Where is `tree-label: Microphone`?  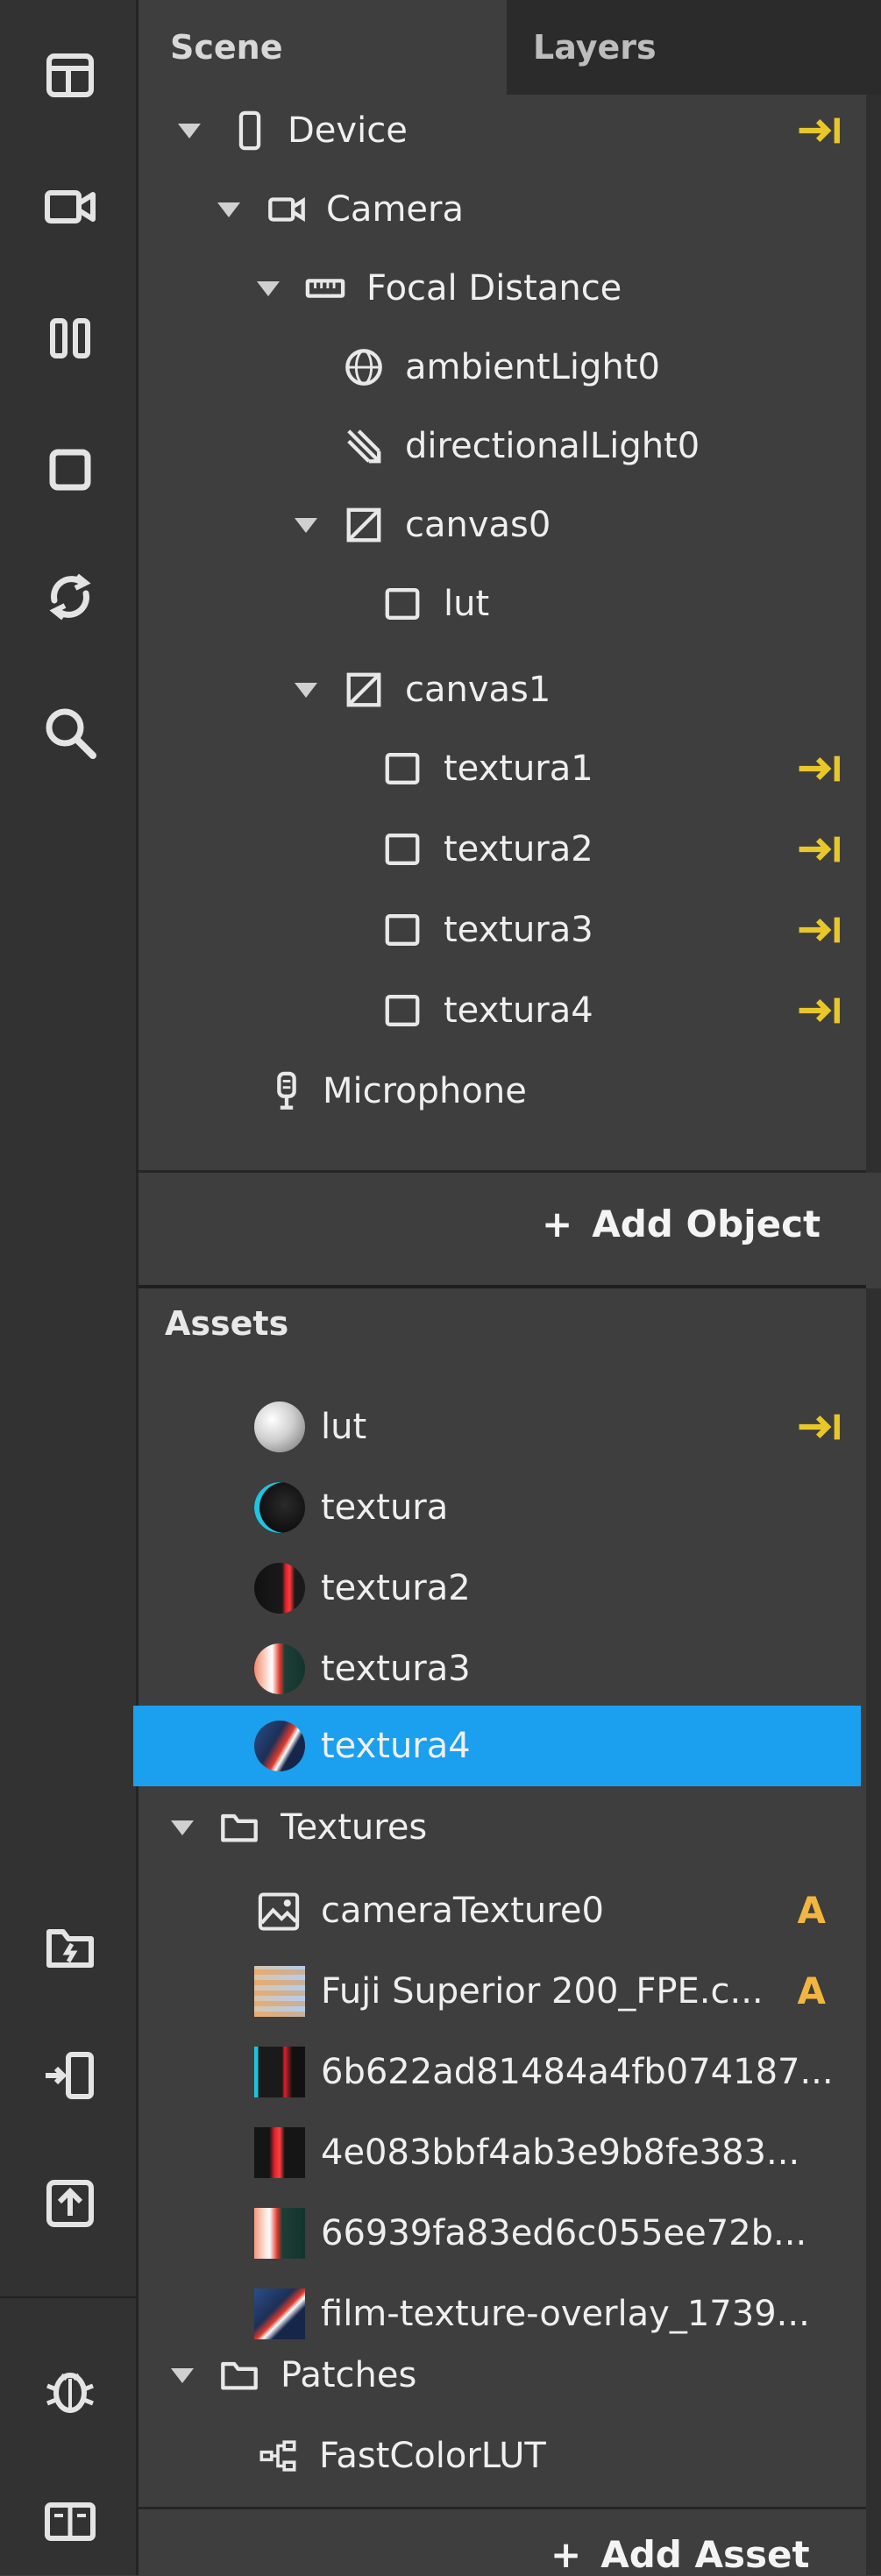
tree-label: Microphone is located at coordinates (425, 1091).